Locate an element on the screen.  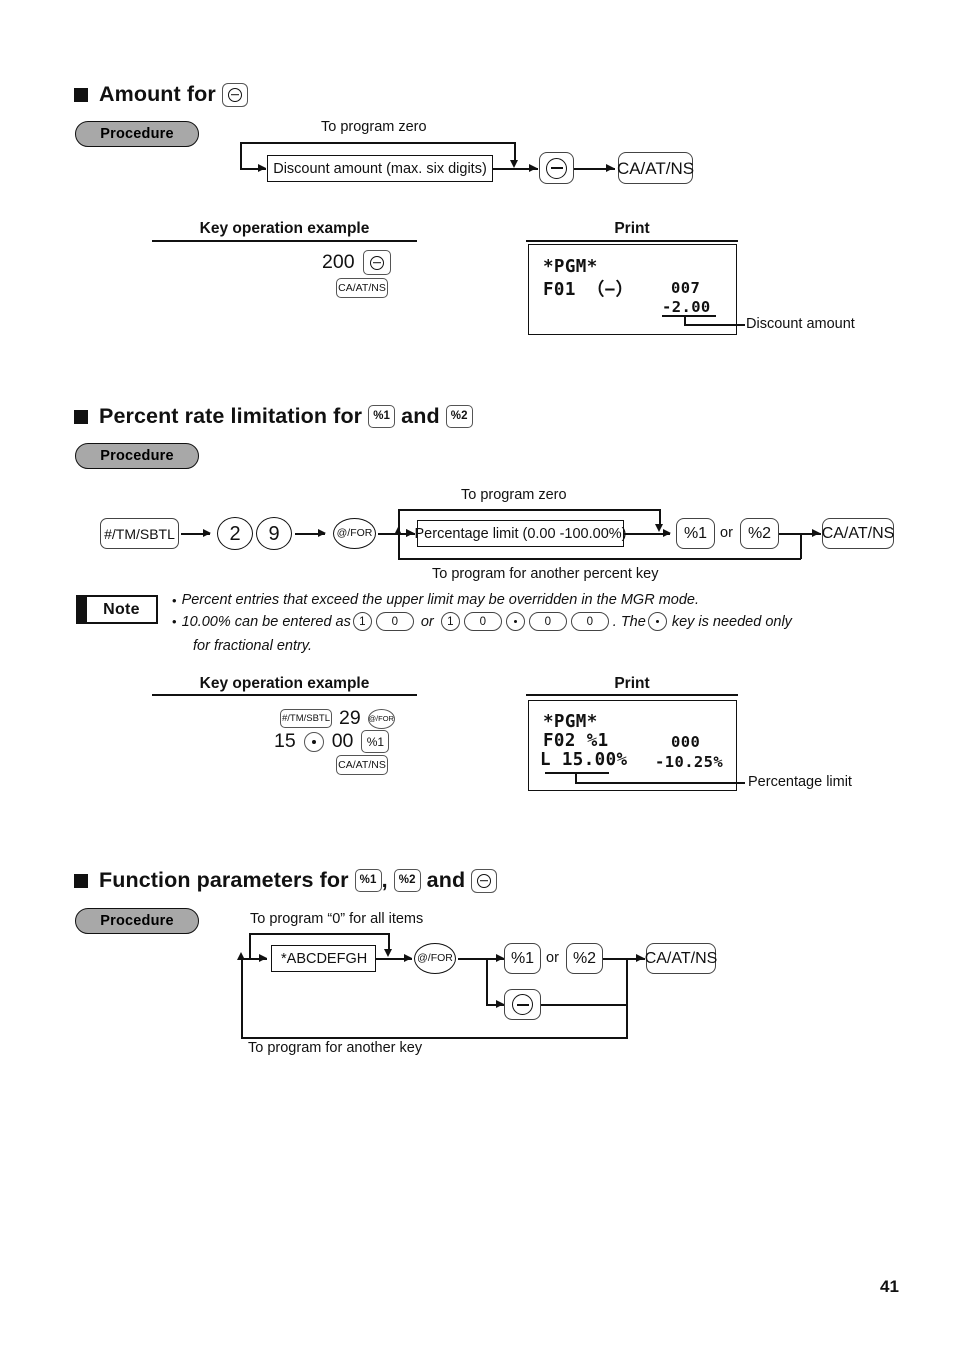
decimal-point-key is located at coordinates (313, 741).